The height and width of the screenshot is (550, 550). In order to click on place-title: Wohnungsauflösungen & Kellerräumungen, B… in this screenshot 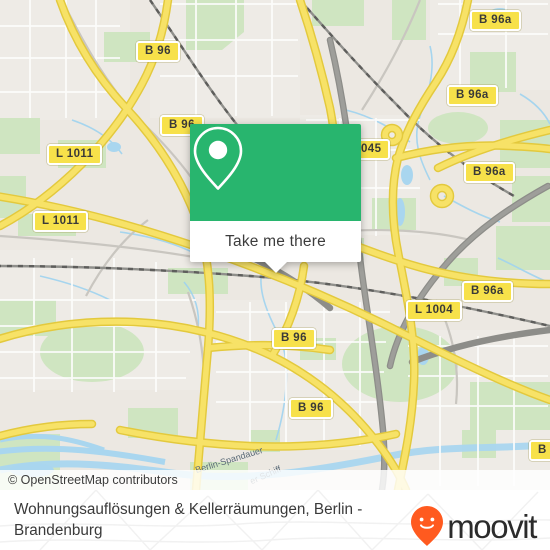, I will do `click(188, 520)`.